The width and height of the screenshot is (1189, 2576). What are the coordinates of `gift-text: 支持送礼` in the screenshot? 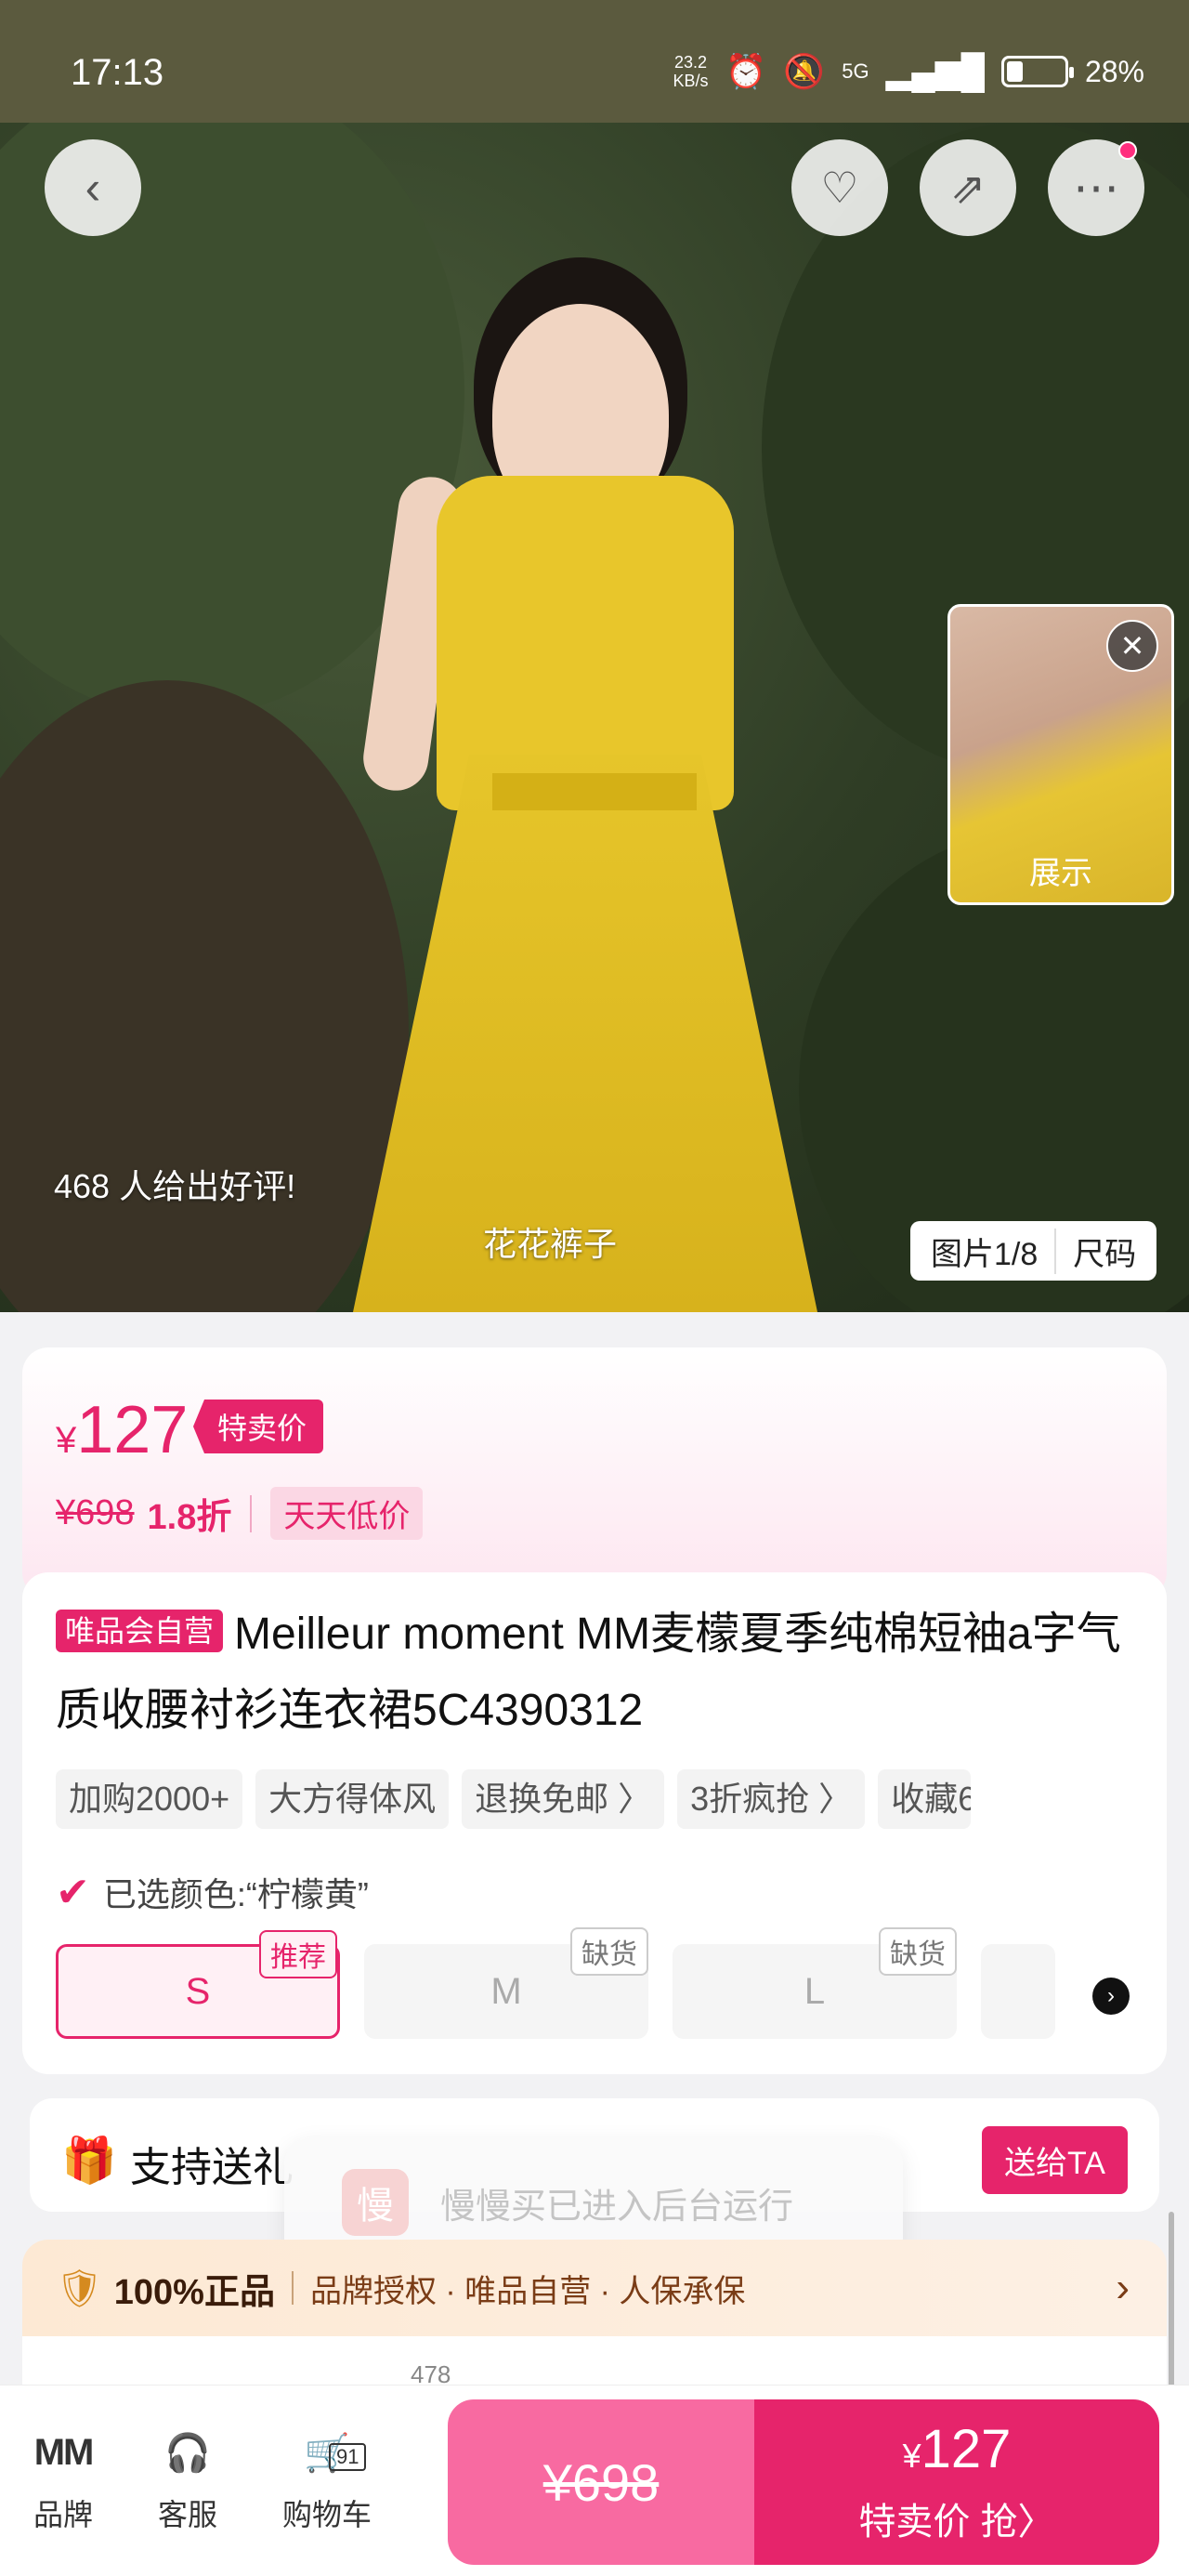 It's located at (212, 2167).